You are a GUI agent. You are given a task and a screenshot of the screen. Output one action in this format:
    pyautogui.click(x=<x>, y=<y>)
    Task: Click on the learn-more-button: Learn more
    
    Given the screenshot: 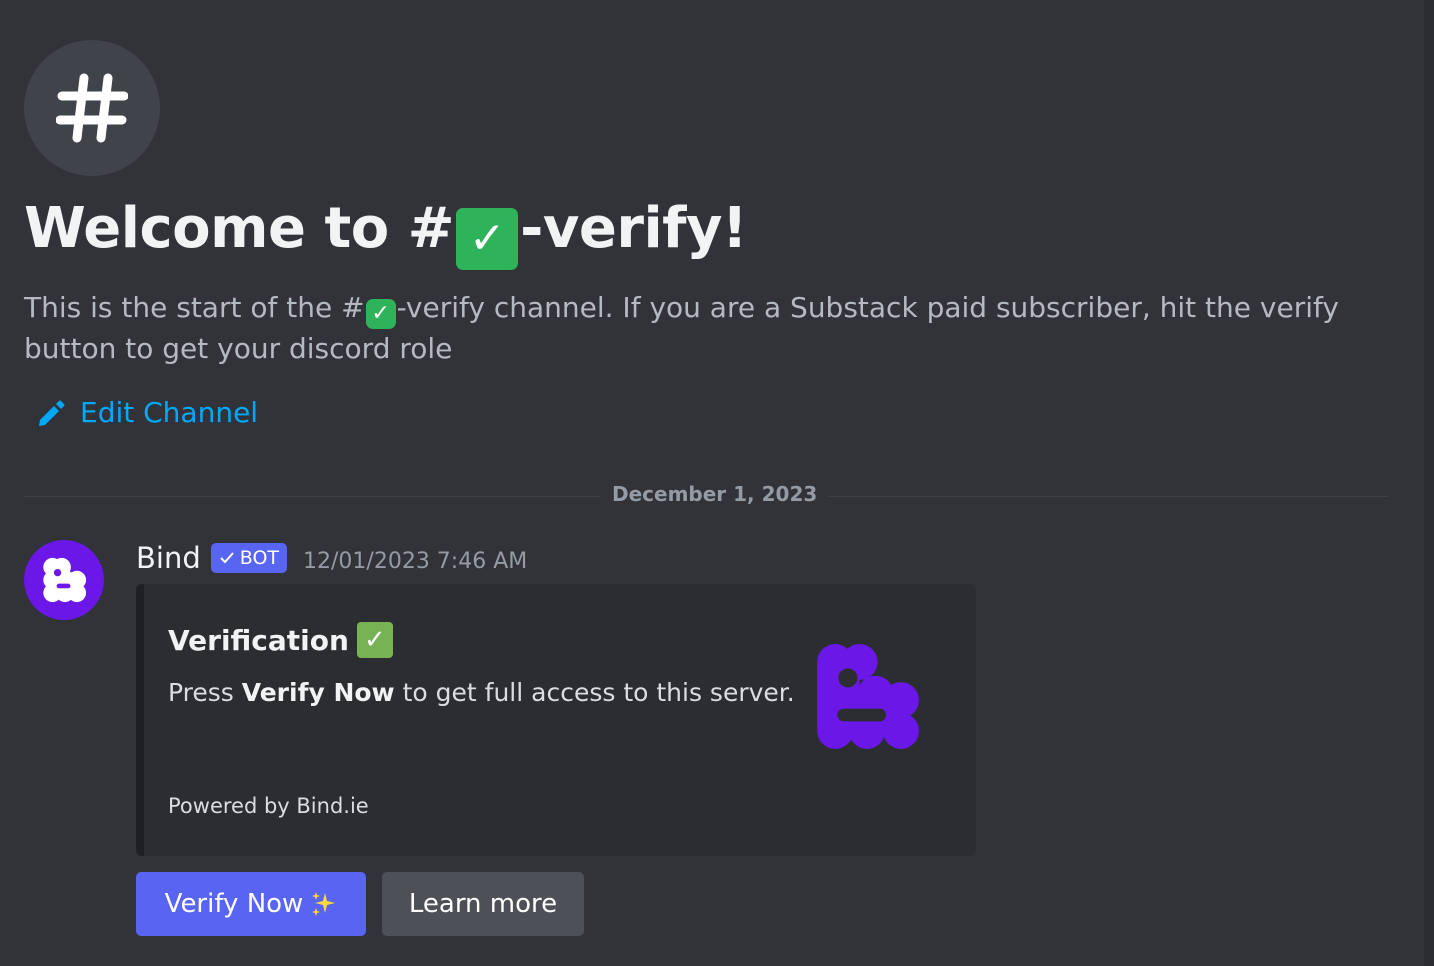 What is the action you would take?
    pyautogui.click(x=483, y=904)
    